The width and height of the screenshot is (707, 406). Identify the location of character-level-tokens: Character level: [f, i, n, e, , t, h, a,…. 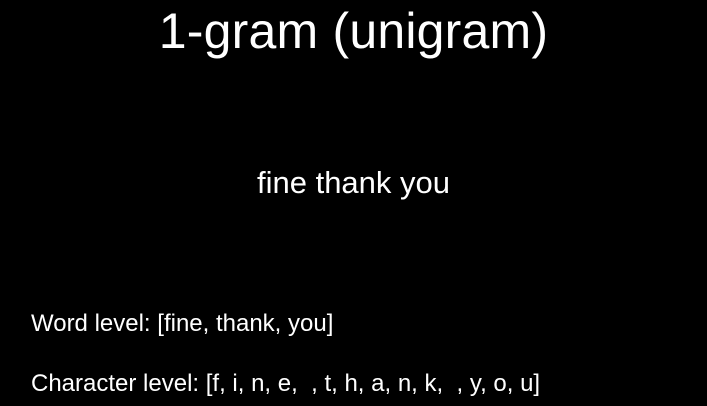
(286, 383).